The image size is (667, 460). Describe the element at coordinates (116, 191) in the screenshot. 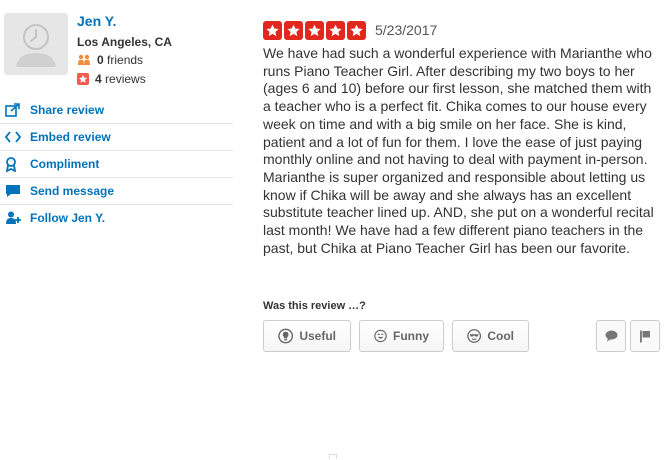

I see `send-message-link: Send message` at that location.